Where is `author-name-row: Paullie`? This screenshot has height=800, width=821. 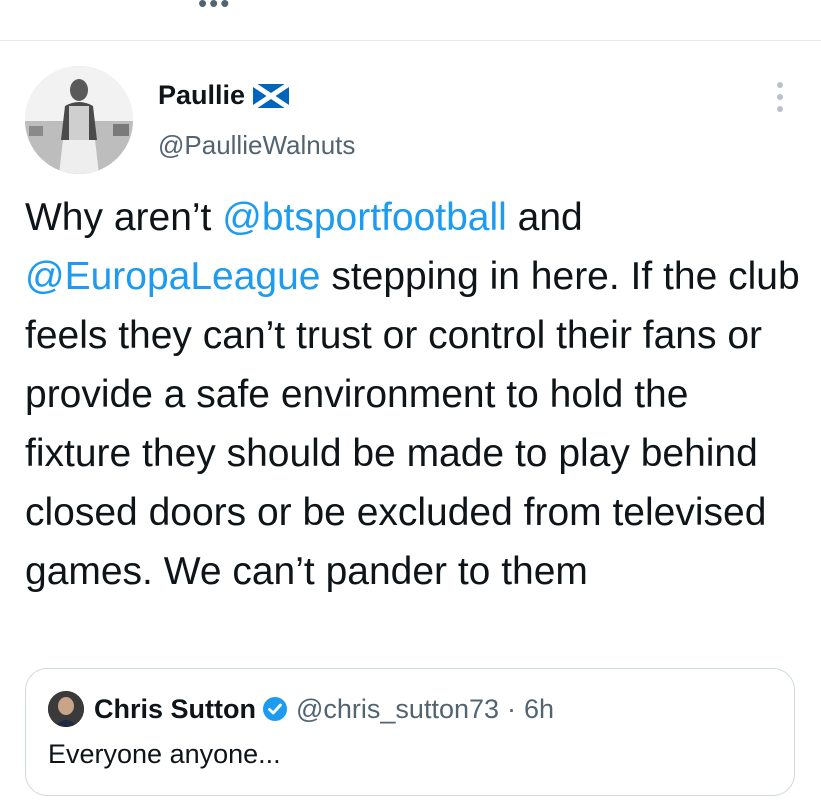 author-name-row: Paullie is located at coordinates (224, 95).